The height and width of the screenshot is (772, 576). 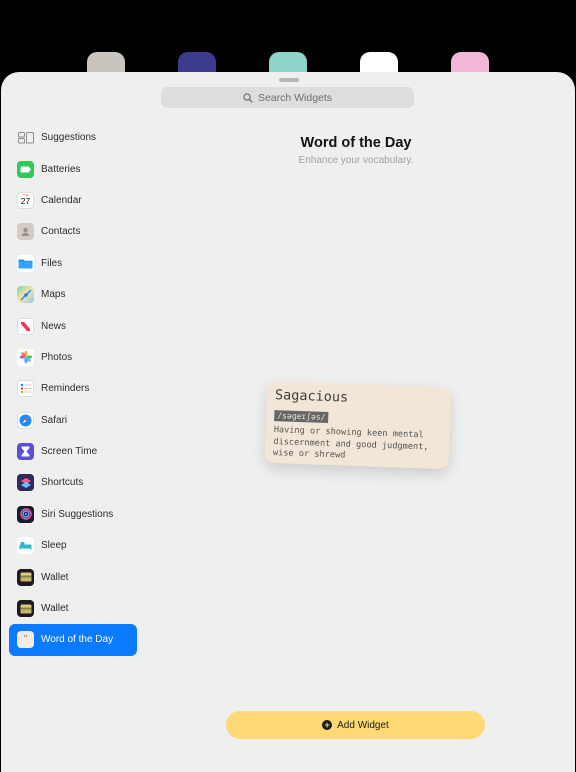 What do you see at coordinates (25, 169) in the screenshot?
I see `batteries-icon` at bounding box center [25, 169].